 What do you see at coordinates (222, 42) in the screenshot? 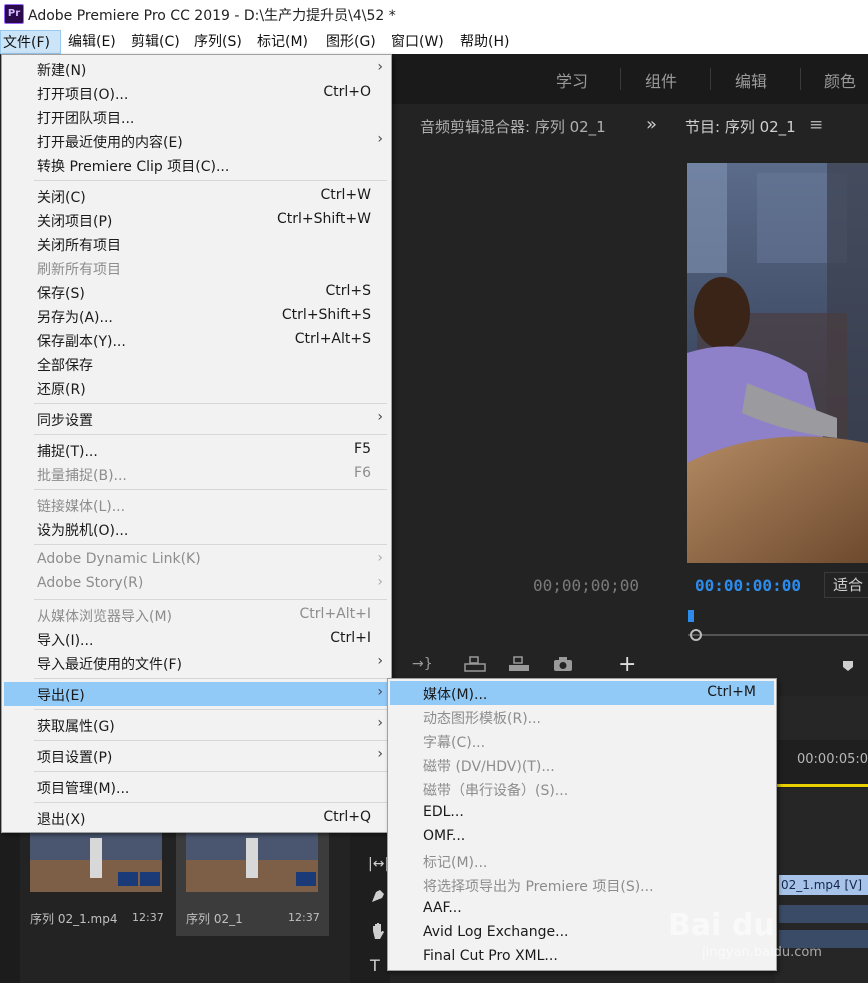
I see `menubar-item: 序列(S)` at bounding box center [222, 42].